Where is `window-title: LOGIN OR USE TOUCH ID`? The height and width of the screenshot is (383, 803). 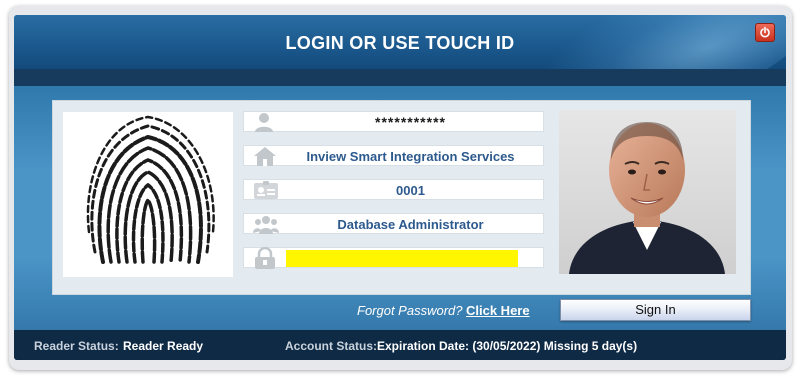
window-title: LOGIN OR USE TOUCH ID is located at coordinates (400, 43).